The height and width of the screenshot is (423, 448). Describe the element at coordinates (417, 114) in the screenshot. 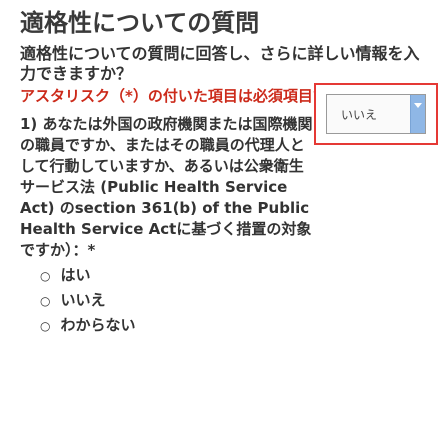

I see `chevron-down-icon` at that location.